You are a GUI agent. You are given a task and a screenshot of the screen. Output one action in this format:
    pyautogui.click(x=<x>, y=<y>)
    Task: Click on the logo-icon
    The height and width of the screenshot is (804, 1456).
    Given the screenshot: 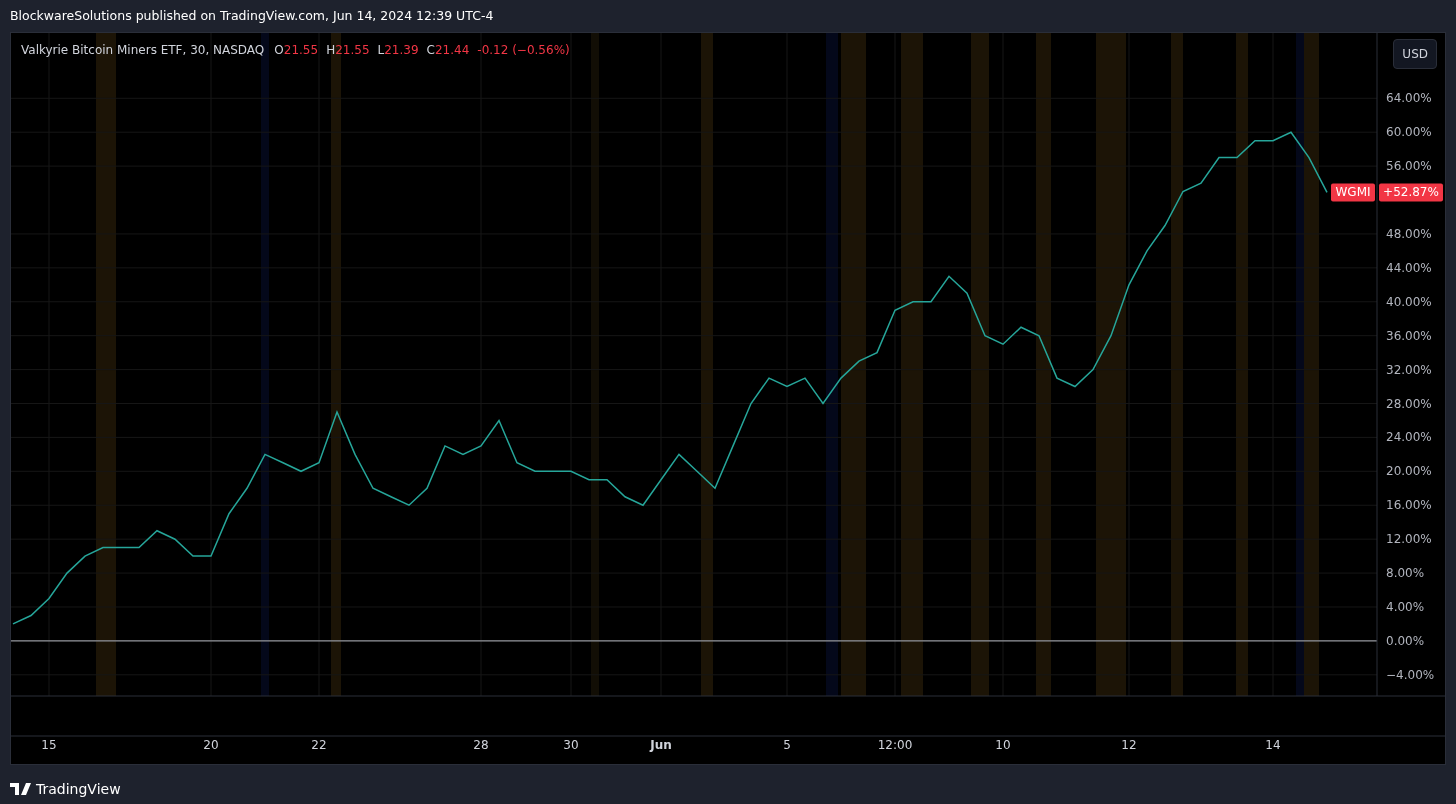 What is the action you would take?
    pyautogui.click(x=21, y=789)
    